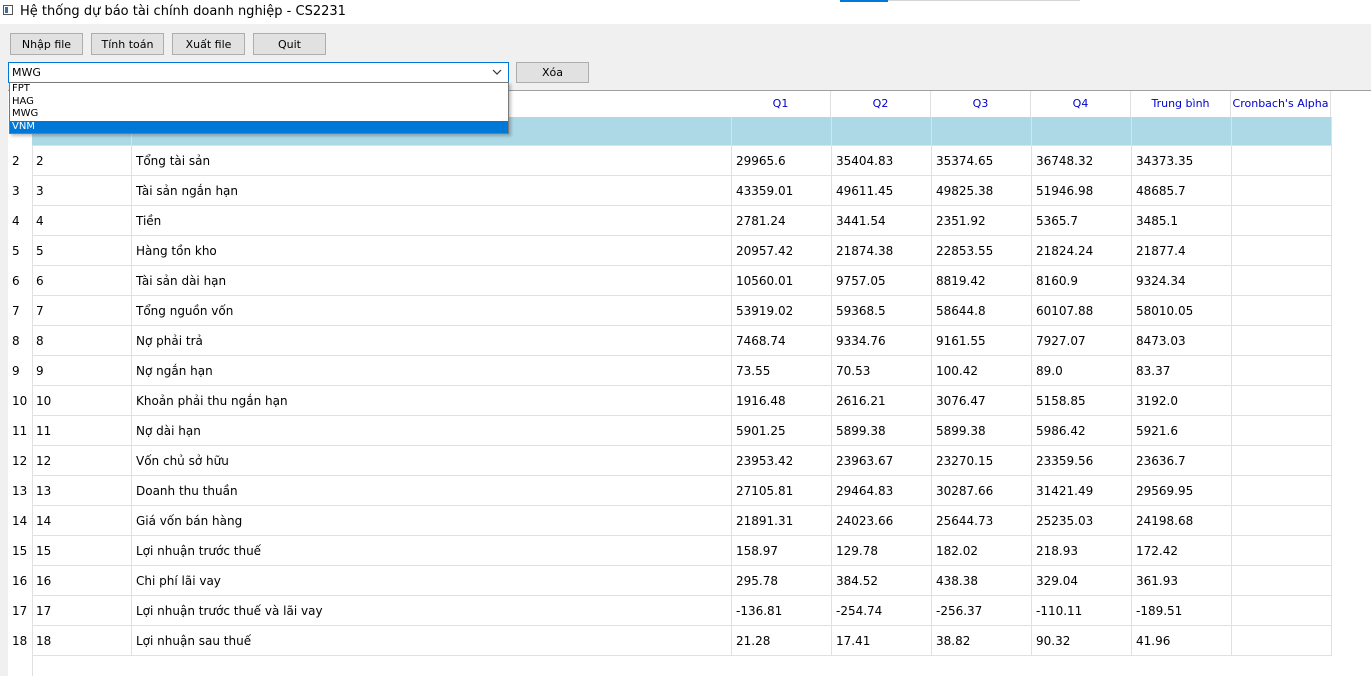  Describe the element at coordinates (259, 89) in the screenshot. I see `dropdown-option: FPT` at that location.